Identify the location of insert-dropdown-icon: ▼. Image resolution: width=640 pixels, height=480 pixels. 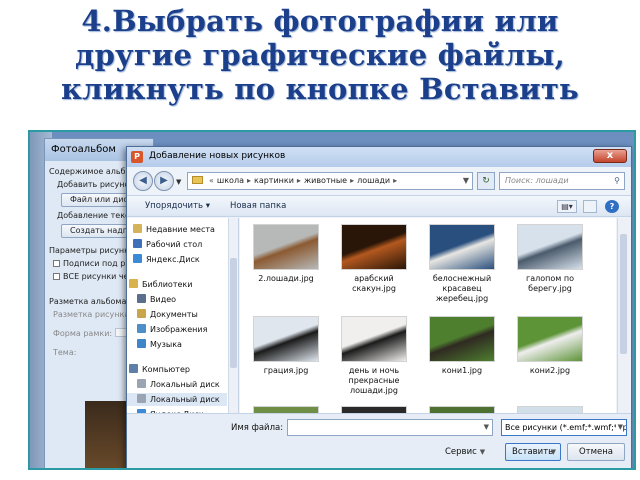
(553, 452).